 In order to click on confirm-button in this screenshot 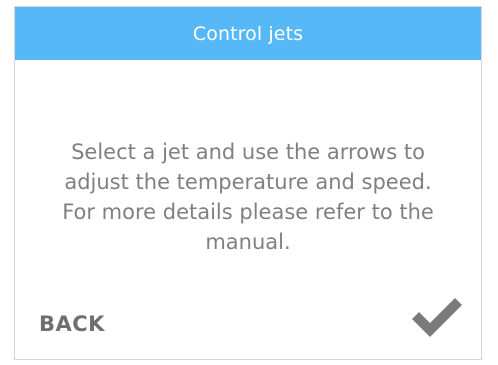, I will do `click(437, 318)`.